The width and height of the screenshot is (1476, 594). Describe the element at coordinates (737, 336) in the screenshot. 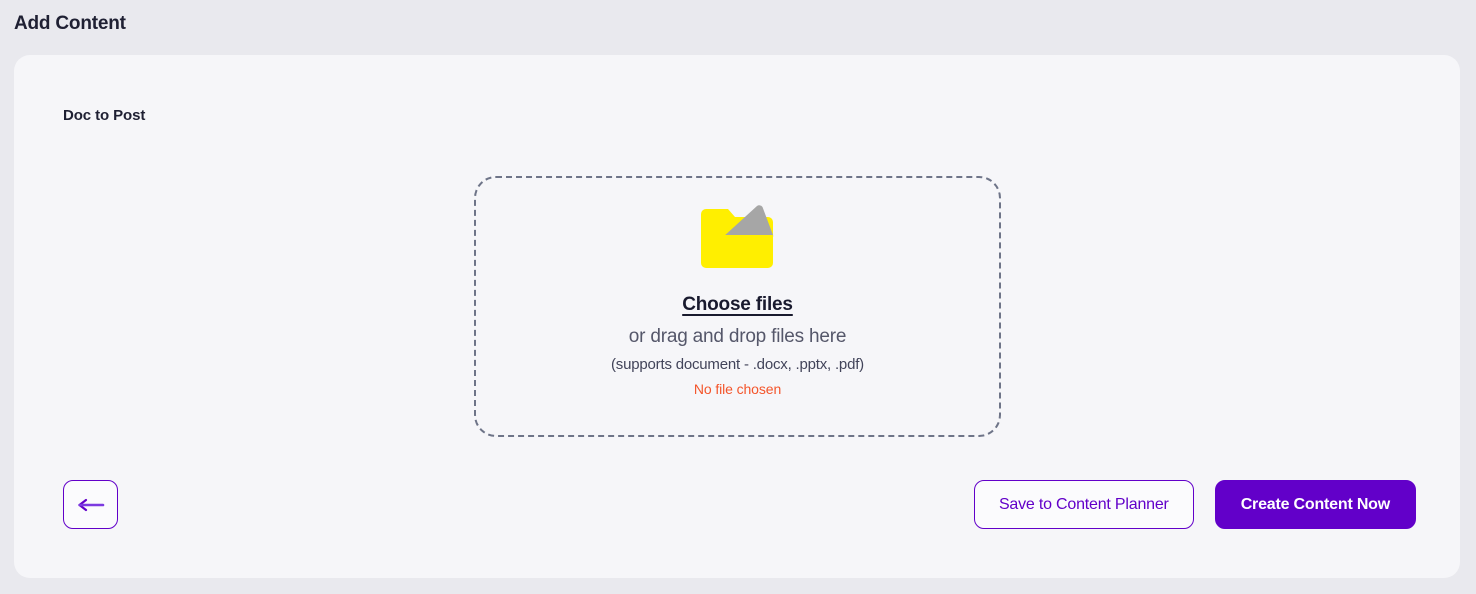

I see `drag-drop-text: or drag and drop files here` at that location.